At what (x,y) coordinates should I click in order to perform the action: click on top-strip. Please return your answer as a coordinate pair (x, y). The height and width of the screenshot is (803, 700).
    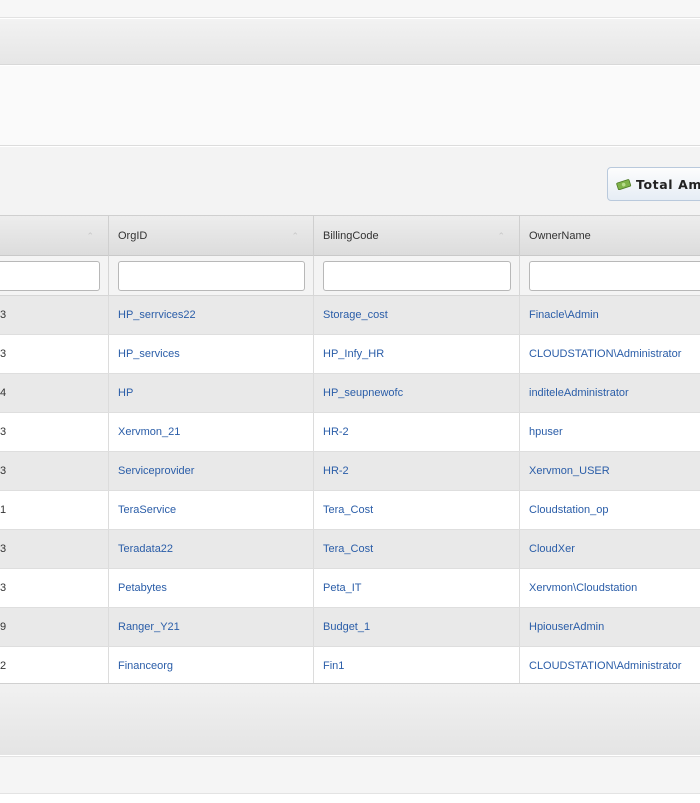
    Looking at the image, I should click on (350, 9).